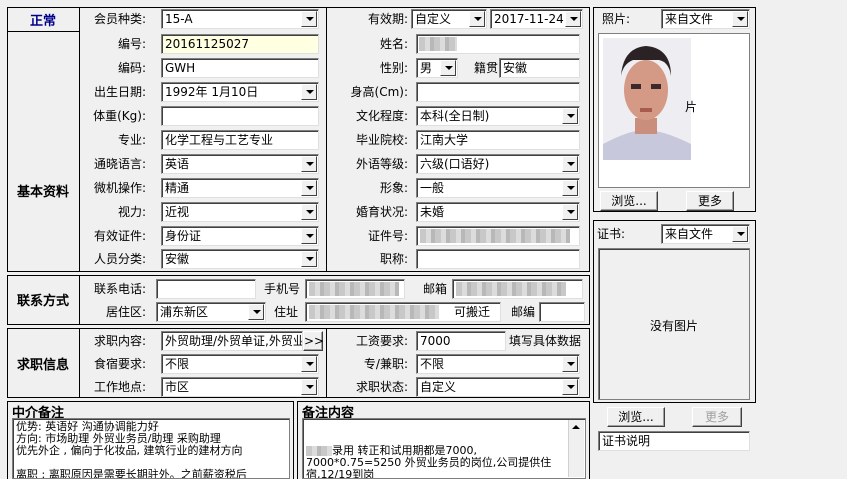 This screenshot has height=479, width=847. What do you see at coordinates (705, 234) in the screenshot?
I see `certificate-source-select: 来自文件` at bounding box center [705, 234].